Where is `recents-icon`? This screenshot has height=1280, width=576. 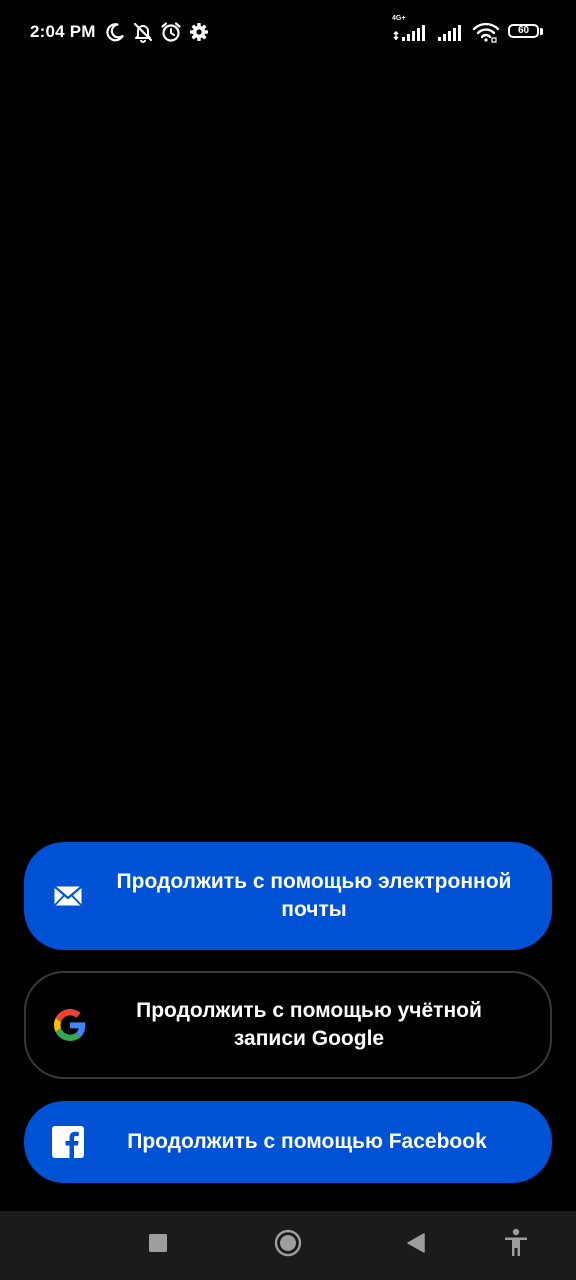
recents-icon is located at coordinates (158, 1245).